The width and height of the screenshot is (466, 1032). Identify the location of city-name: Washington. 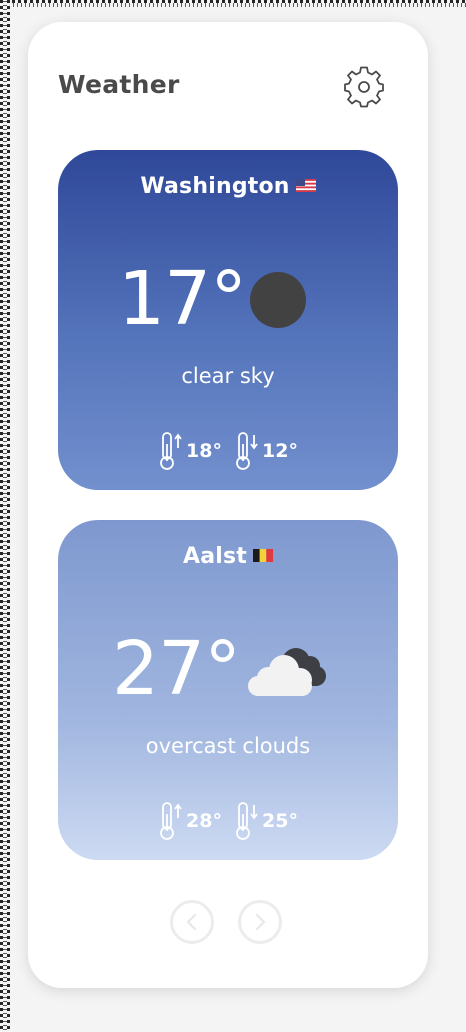
(228, 186).